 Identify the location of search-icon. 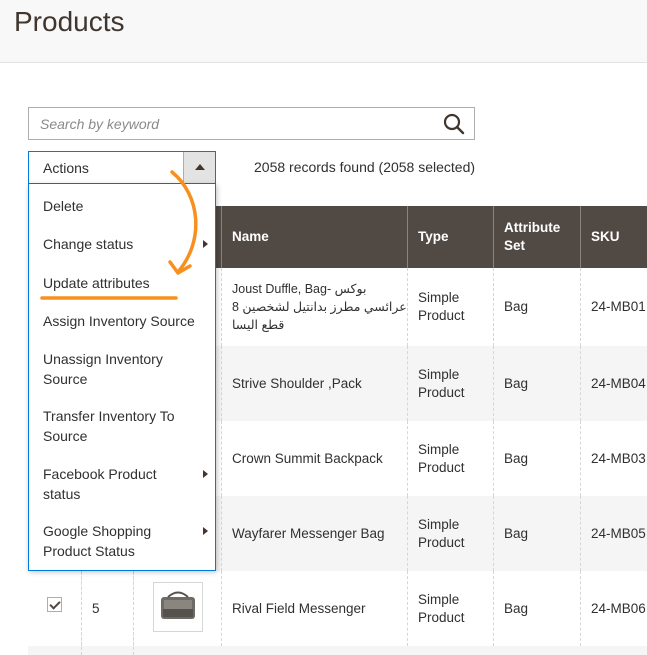
(454, 124).